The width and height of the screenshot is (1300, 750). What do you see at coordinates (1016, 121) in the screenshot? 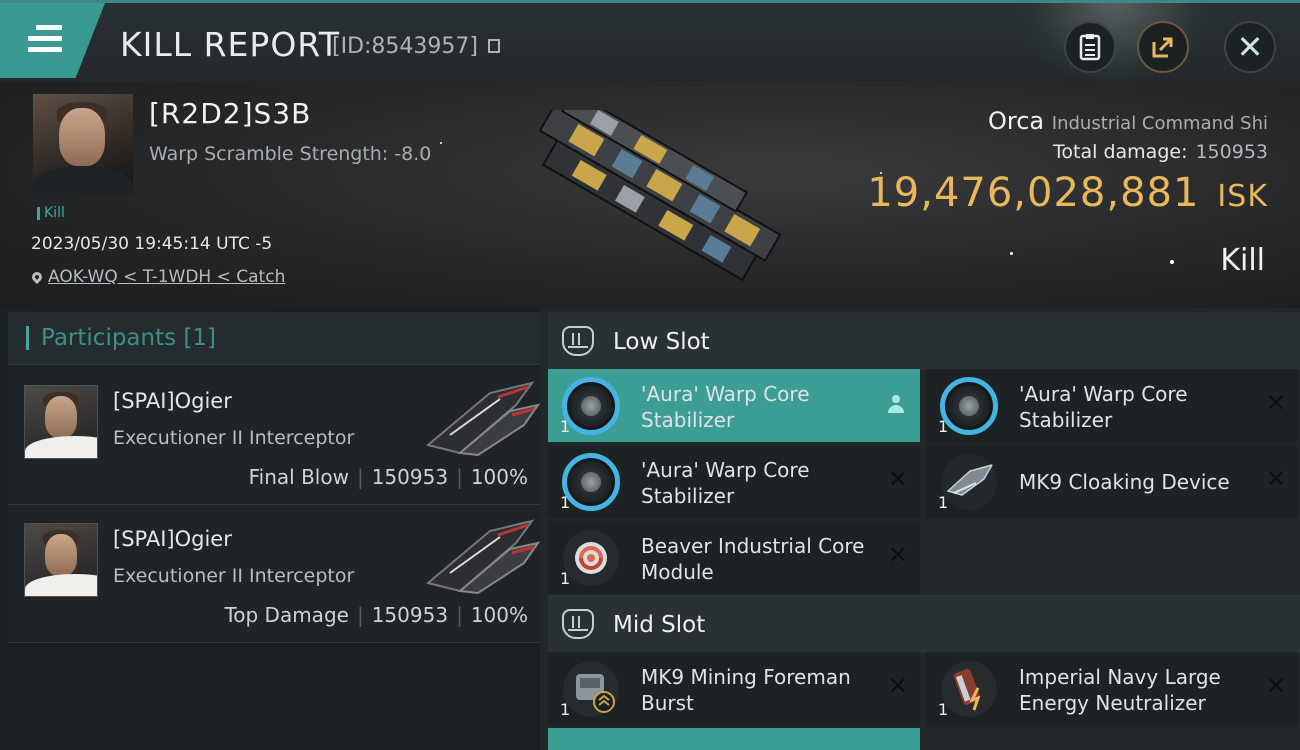
I see `ship-name: Orca` at bounding box center [1016, 121].